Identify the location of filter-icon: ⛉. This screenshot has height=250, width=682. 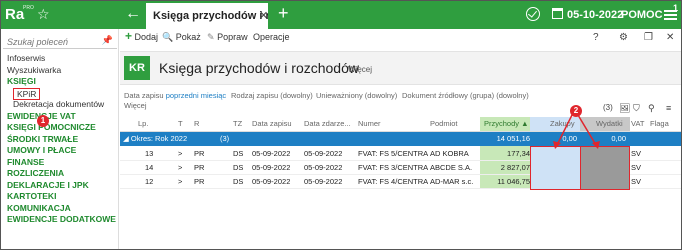
(636, 108).